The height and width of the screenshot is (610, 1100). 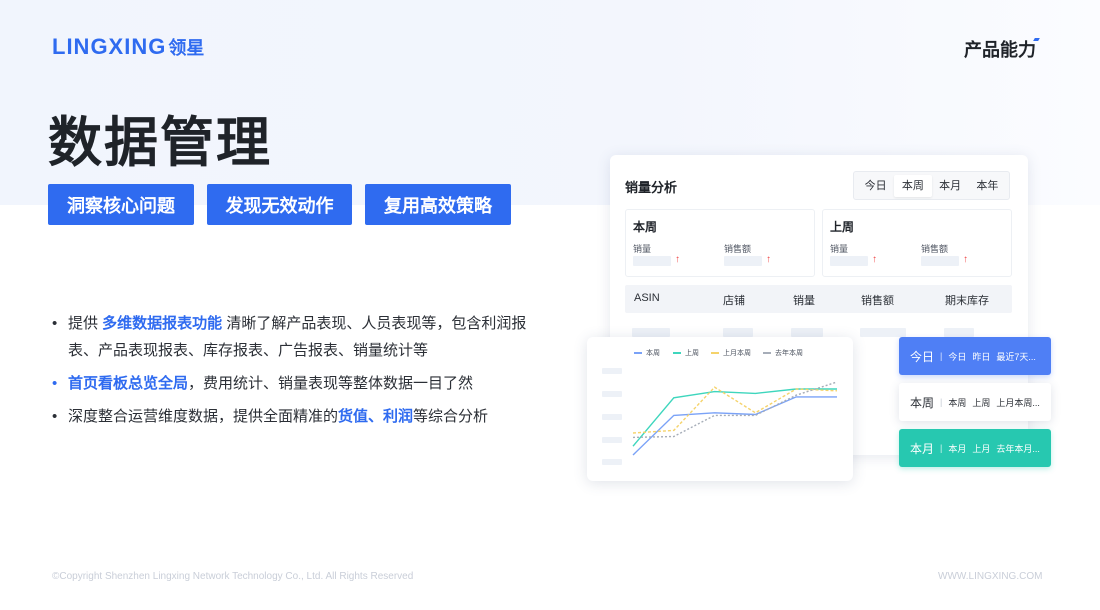 What do you see at coordinates (438, 204) in the screenshot?
I see `tag-reuse: 复用高效策略` at bounding box center [438, 204].